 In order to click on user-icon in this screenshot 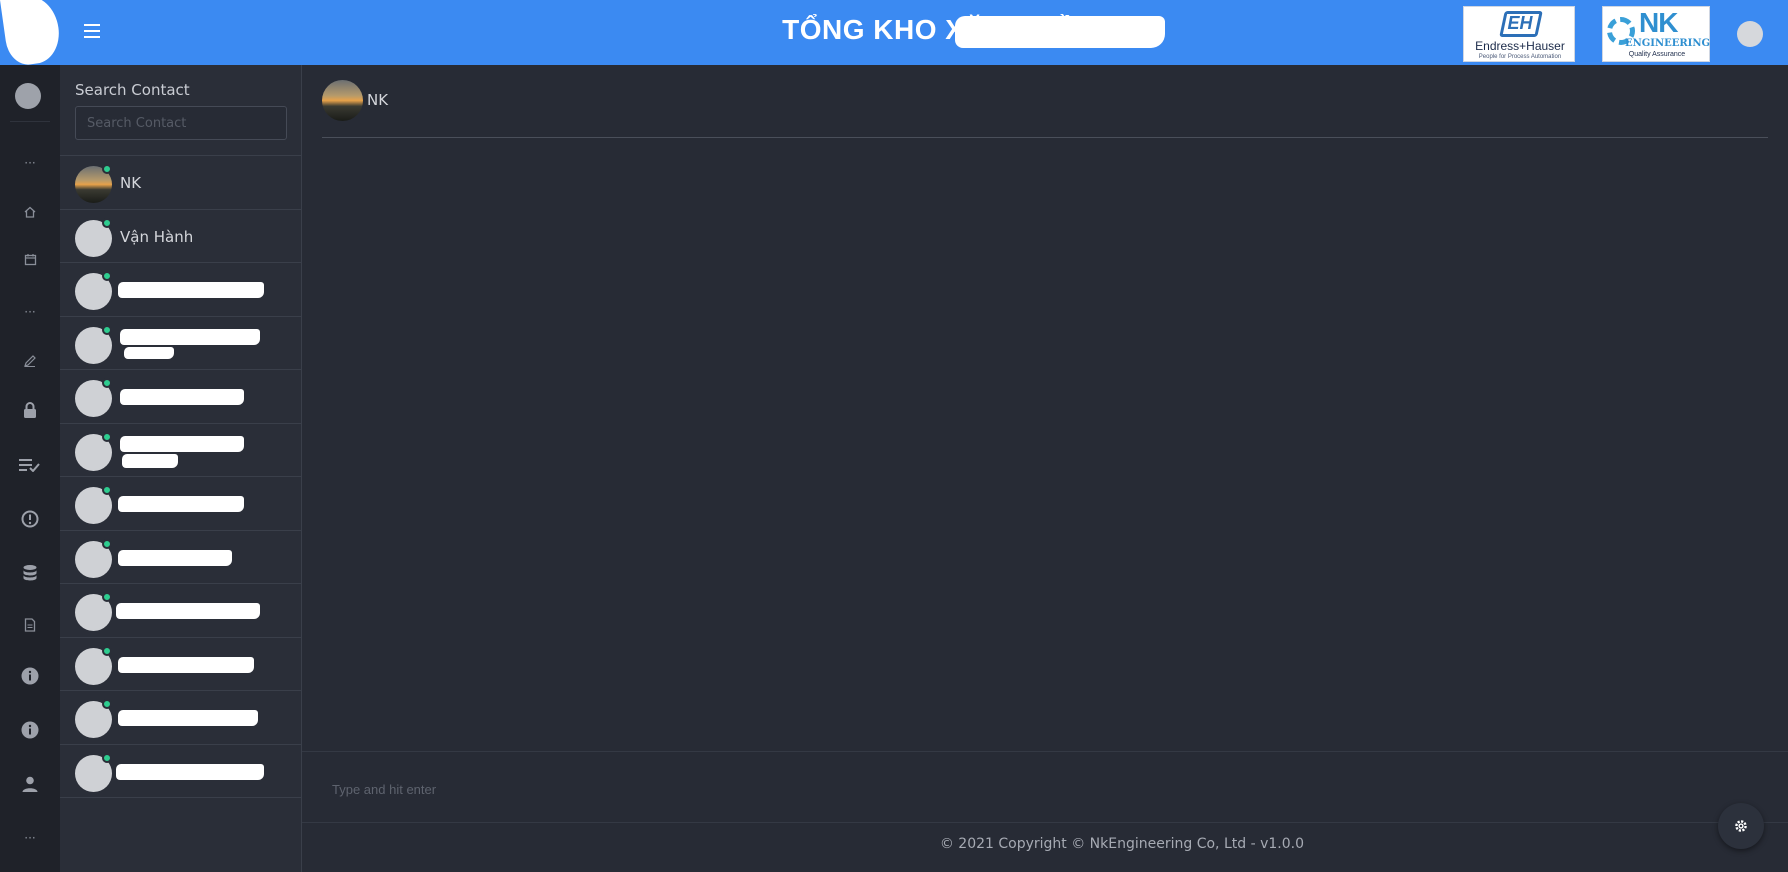, I will do `click(30, 784)`.